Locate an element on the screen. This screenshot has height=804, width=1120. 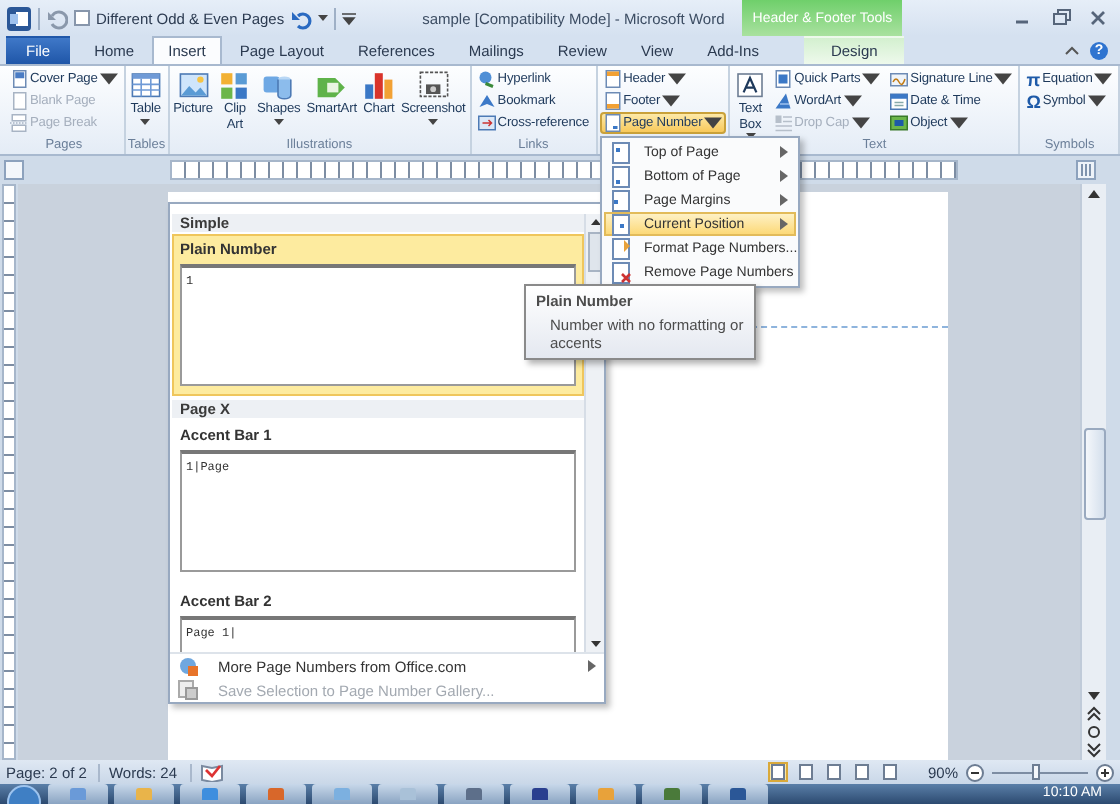
blank-page-icon is located at coordinates (19, 101).